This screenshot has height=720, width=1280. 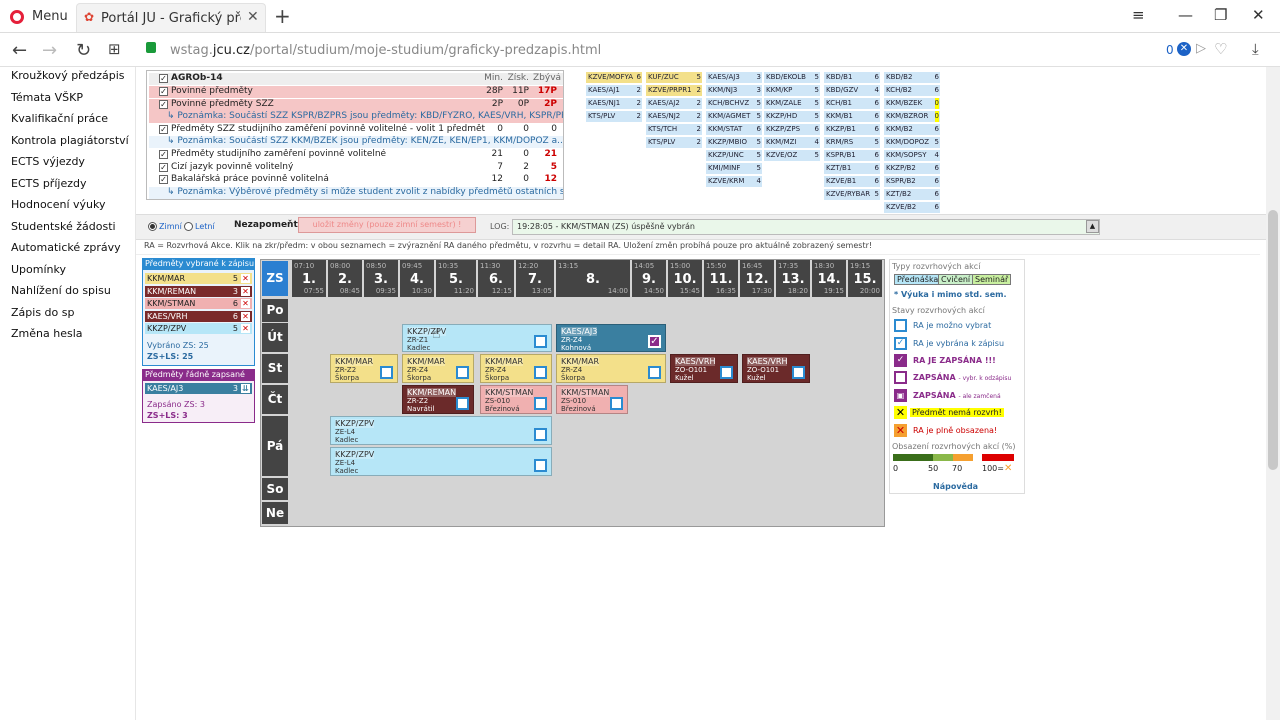 What do you see at coordinates (188, 226) in the screenshot?
I see `radio-letni` at bounding box center [188, 226].